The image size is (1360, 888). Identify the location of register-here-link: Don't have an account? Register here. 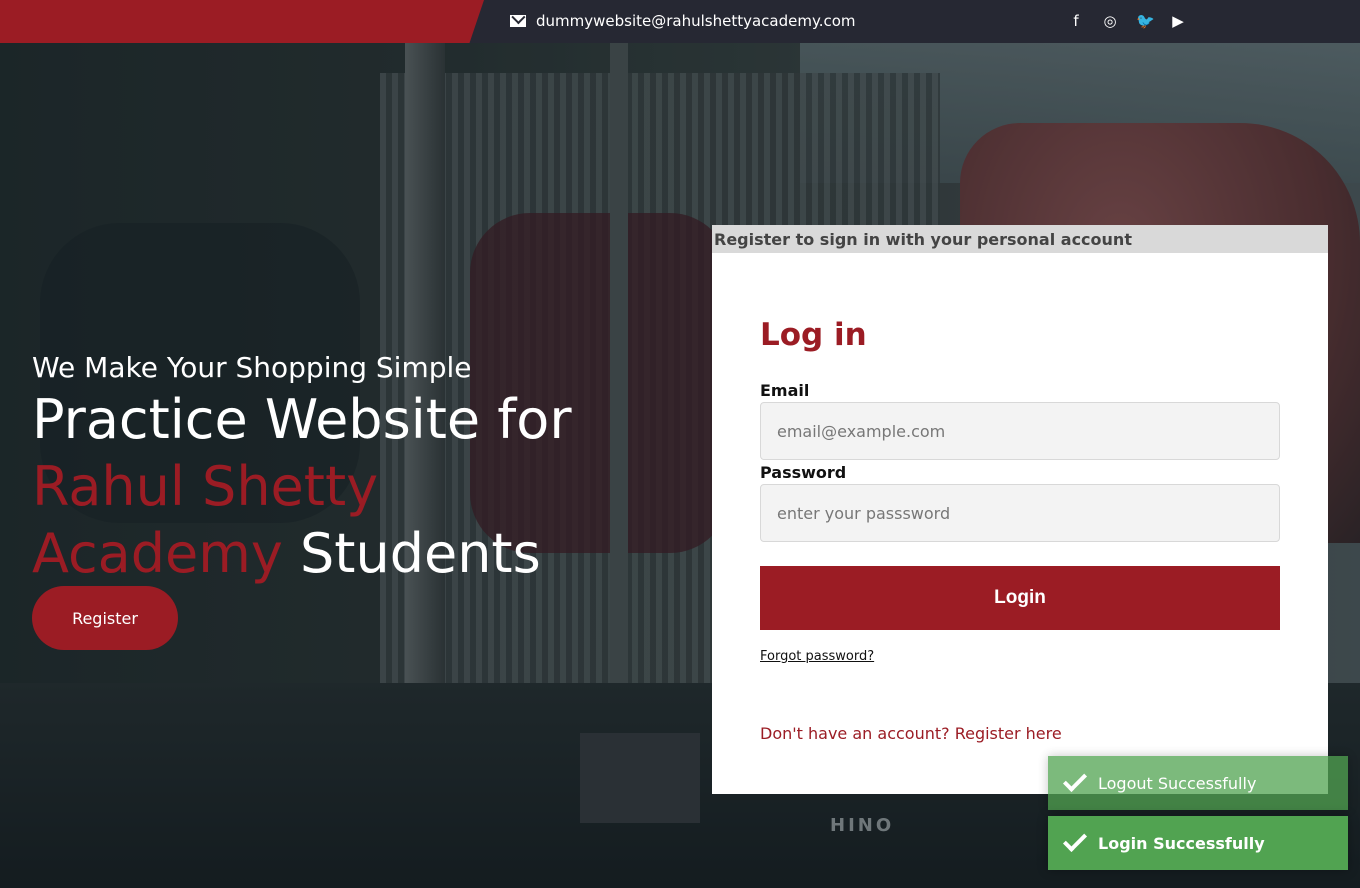
(911, 733).